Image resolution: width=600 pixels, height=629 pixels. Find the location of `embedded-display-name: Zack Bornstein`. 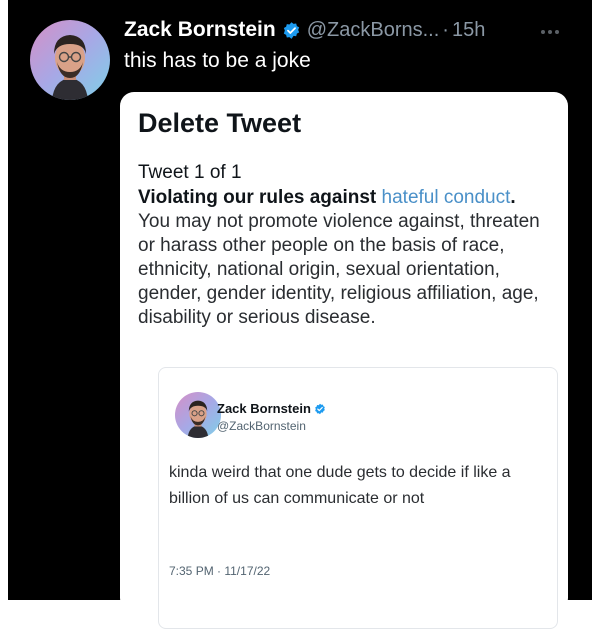

embedded-display-name: Zack Bornstein is located at coordinates (264, 408).